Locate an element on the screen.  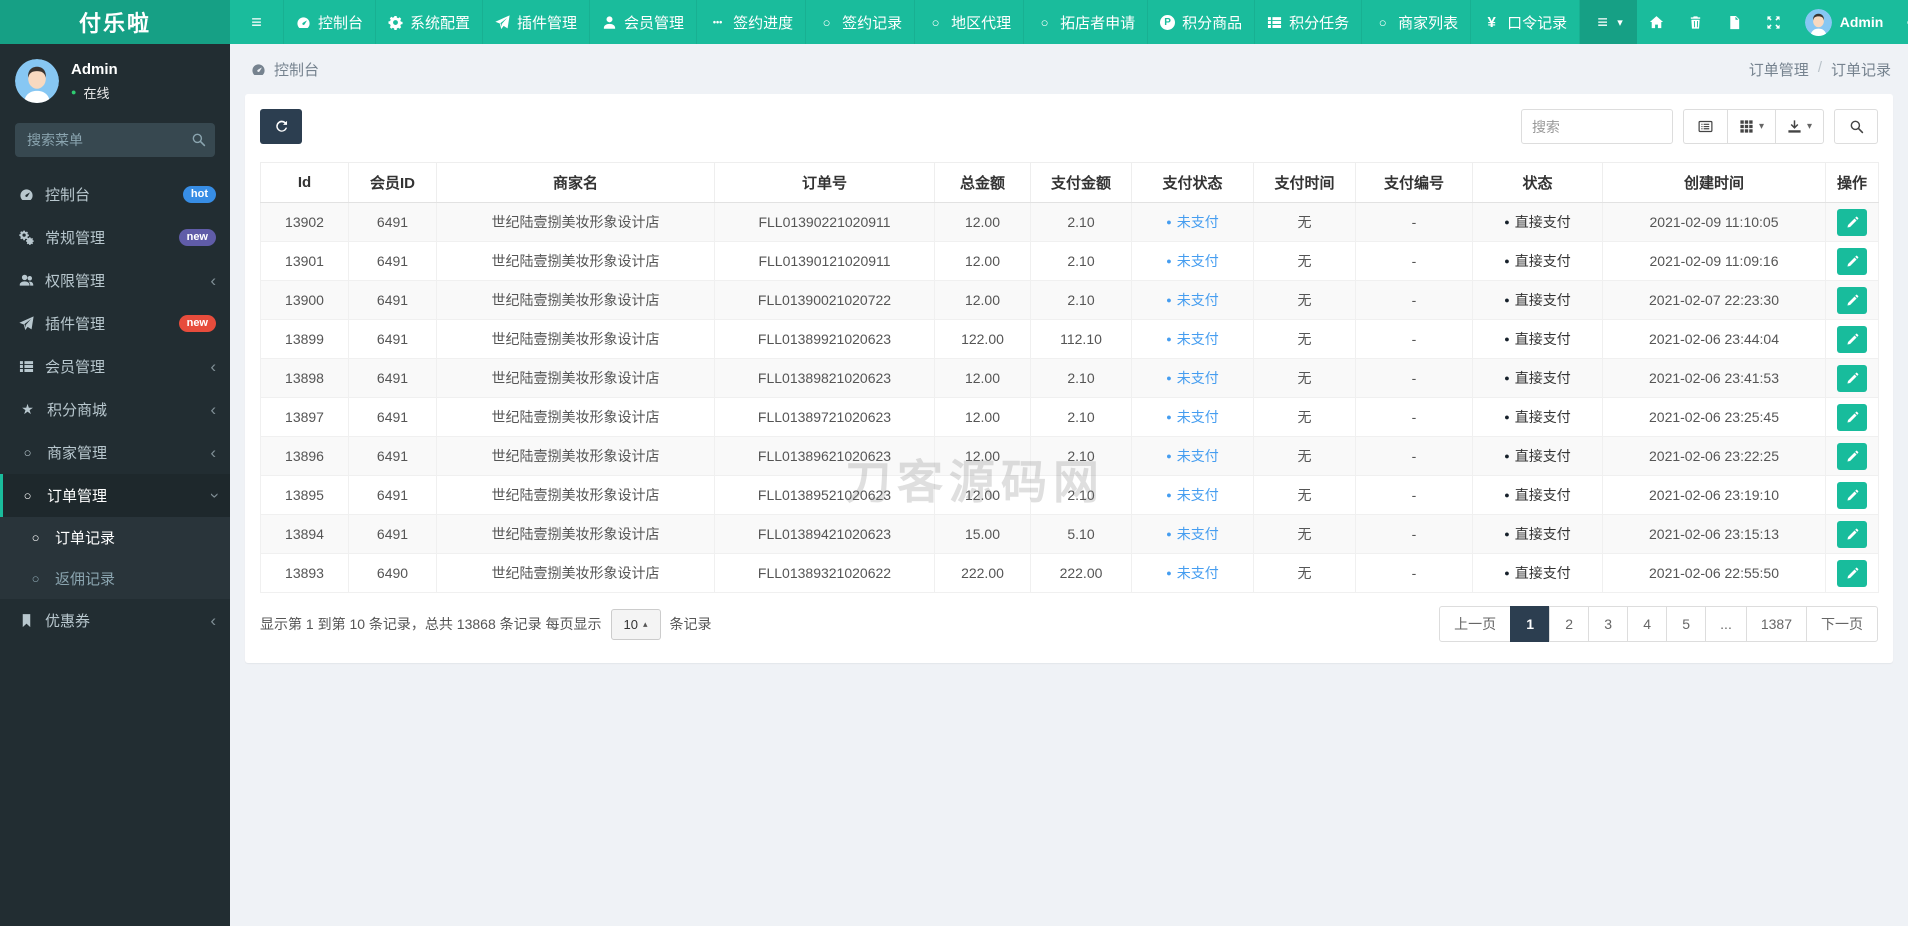
cell-created: 2021-02-06 23:15:13 is located at coordinates (1714, 534).